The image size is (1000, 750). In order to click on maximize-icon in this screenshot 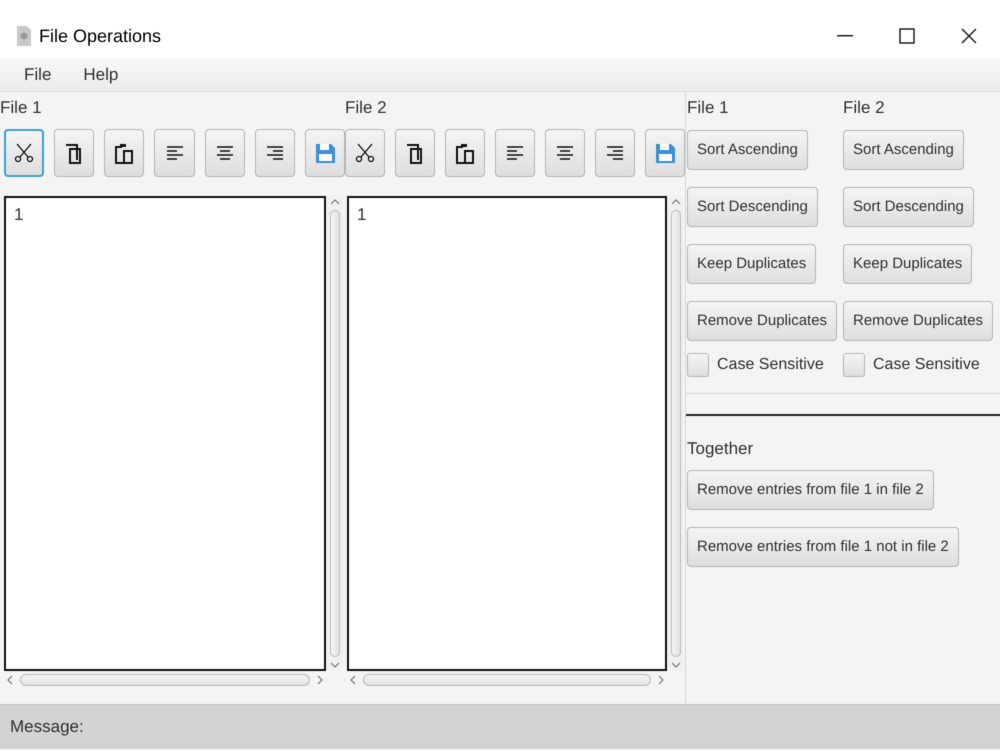, I will do `click(907, 36)`.